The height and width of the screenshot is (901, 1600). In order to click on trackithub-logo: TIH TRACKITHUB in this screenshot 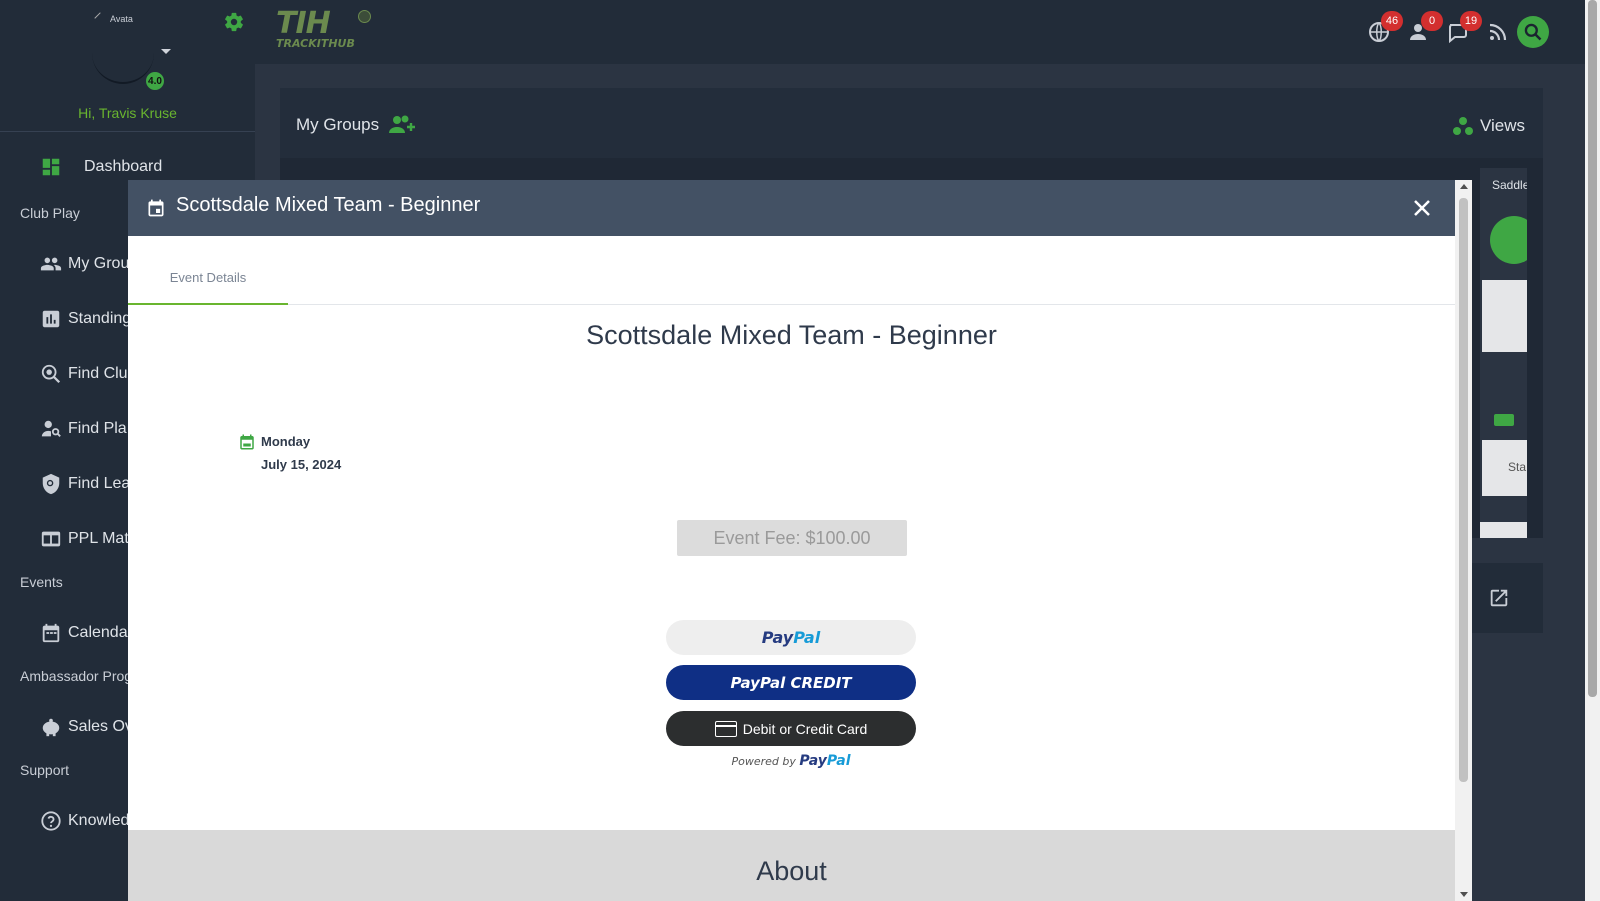, I will do `click(323, 28)`.